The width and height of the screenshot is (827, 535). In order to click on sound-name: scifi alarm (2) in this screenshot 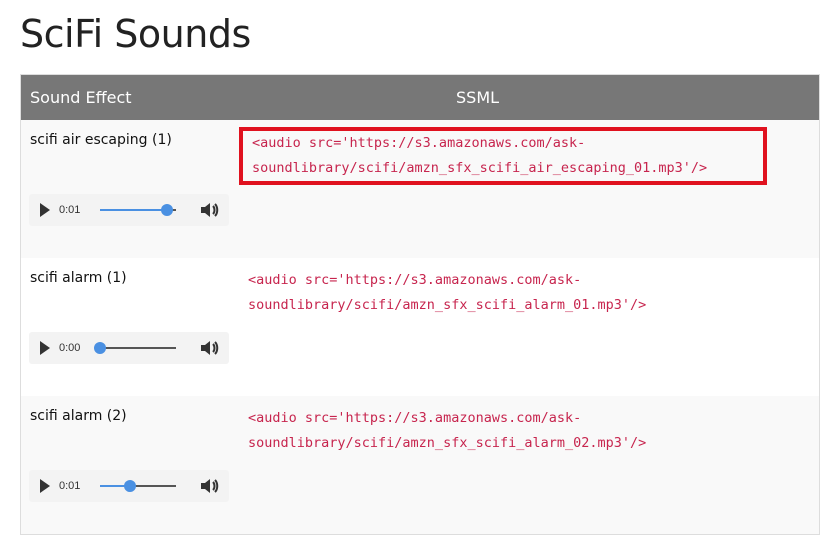, I will do `click(78, 416)`.